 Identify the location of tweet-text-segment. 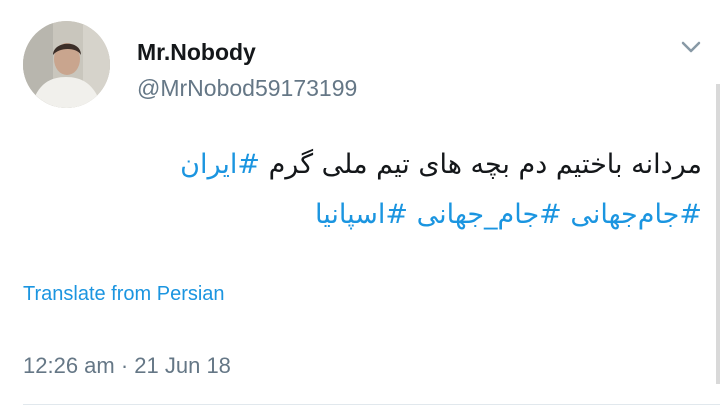
(412, 214).